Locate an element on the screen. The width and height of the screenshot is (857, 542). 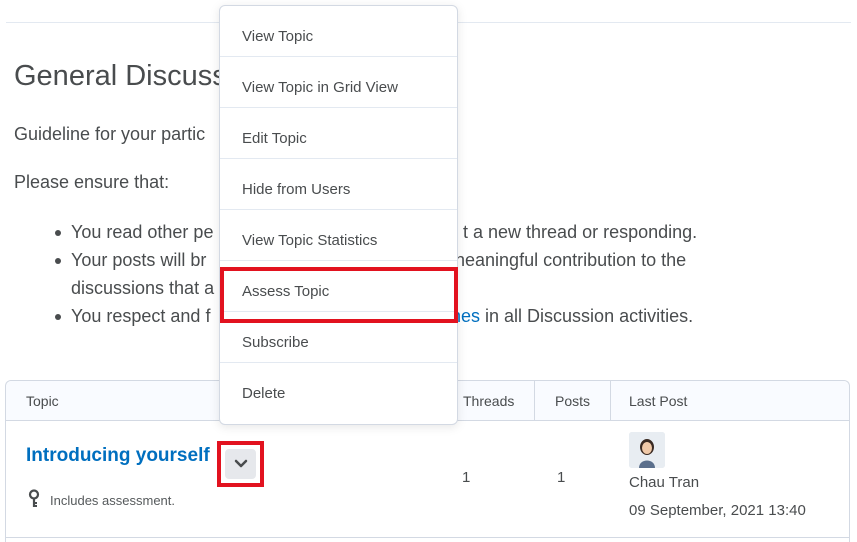
header-topic: Topic is located at coordinates (42, 401).